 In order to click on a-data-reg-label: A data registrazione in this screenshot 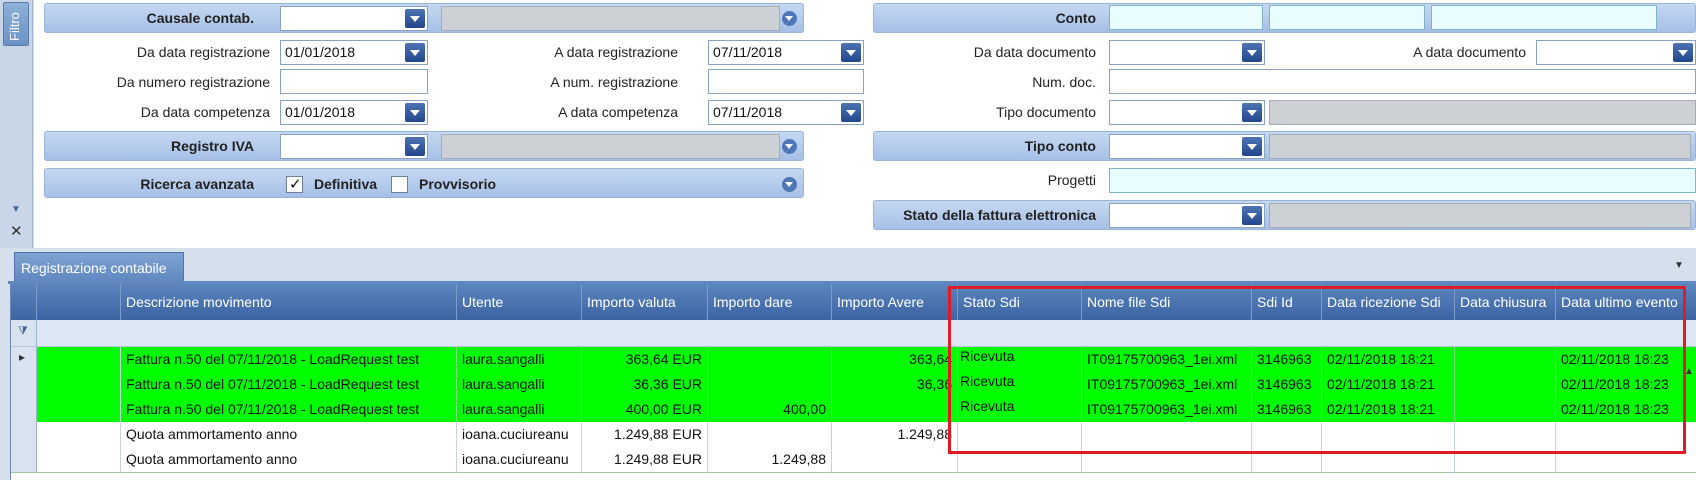, I will do `click(616, 52)`.